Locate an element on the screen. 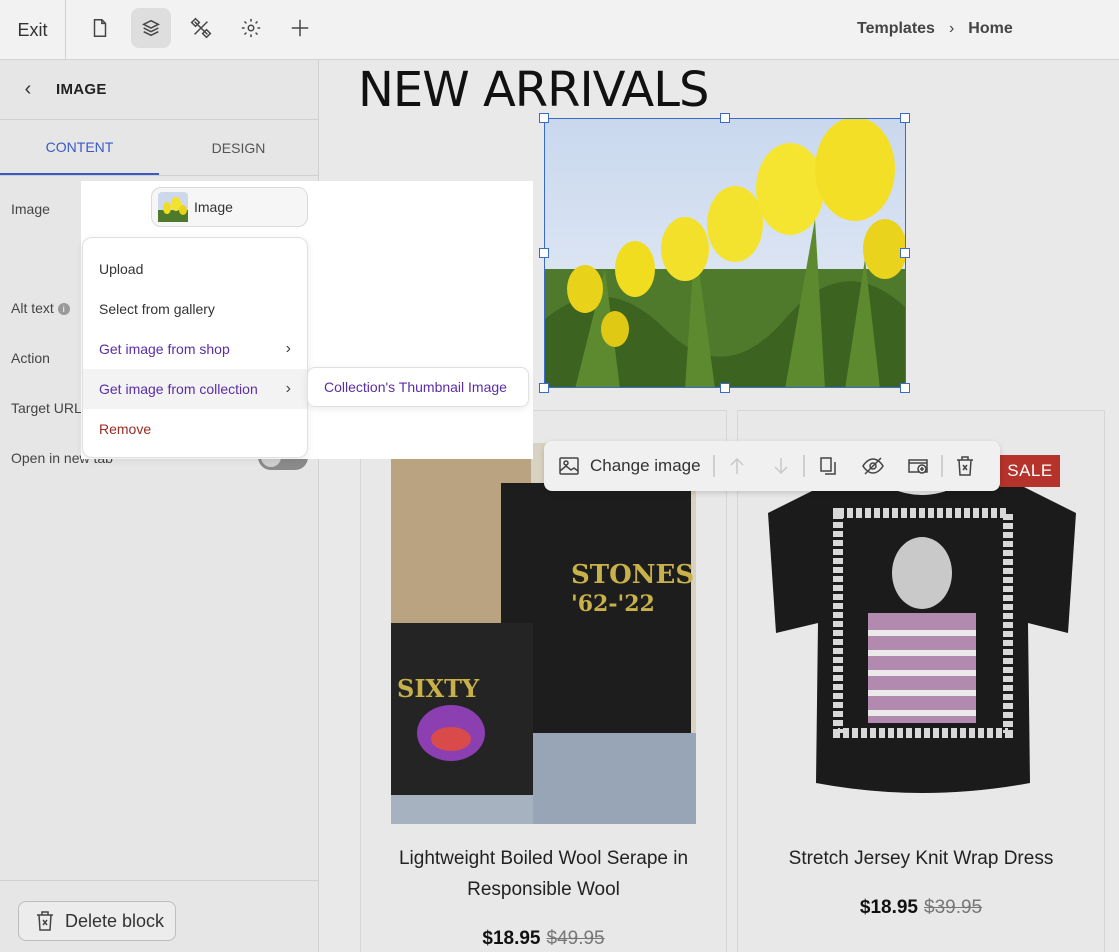 This screenshot has height=952, width=1119. resize-handle-ne is located at coordinates (905, 118).